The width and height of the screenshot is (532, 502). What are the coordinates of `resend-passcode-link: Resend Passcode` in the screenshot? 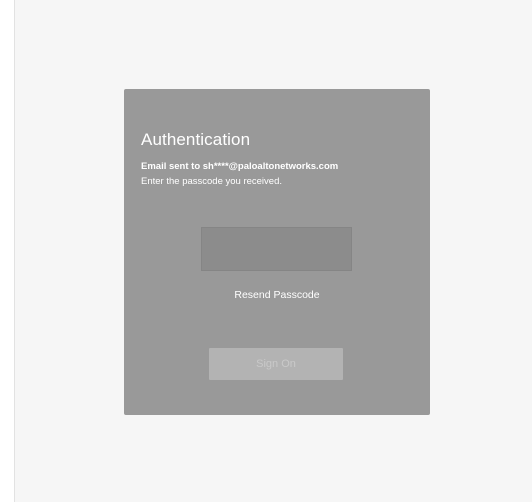 It's located at (277, 295).